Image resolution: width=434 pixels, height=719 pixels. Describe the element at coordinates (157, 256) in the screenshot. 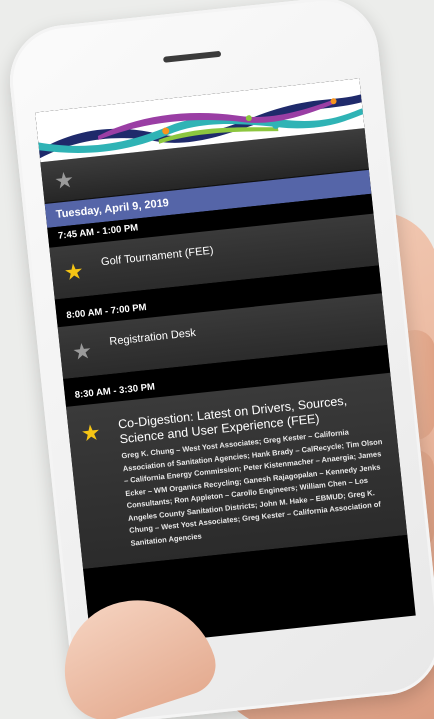

I see `event-title: Golf Tournament (FEE)` at that location.